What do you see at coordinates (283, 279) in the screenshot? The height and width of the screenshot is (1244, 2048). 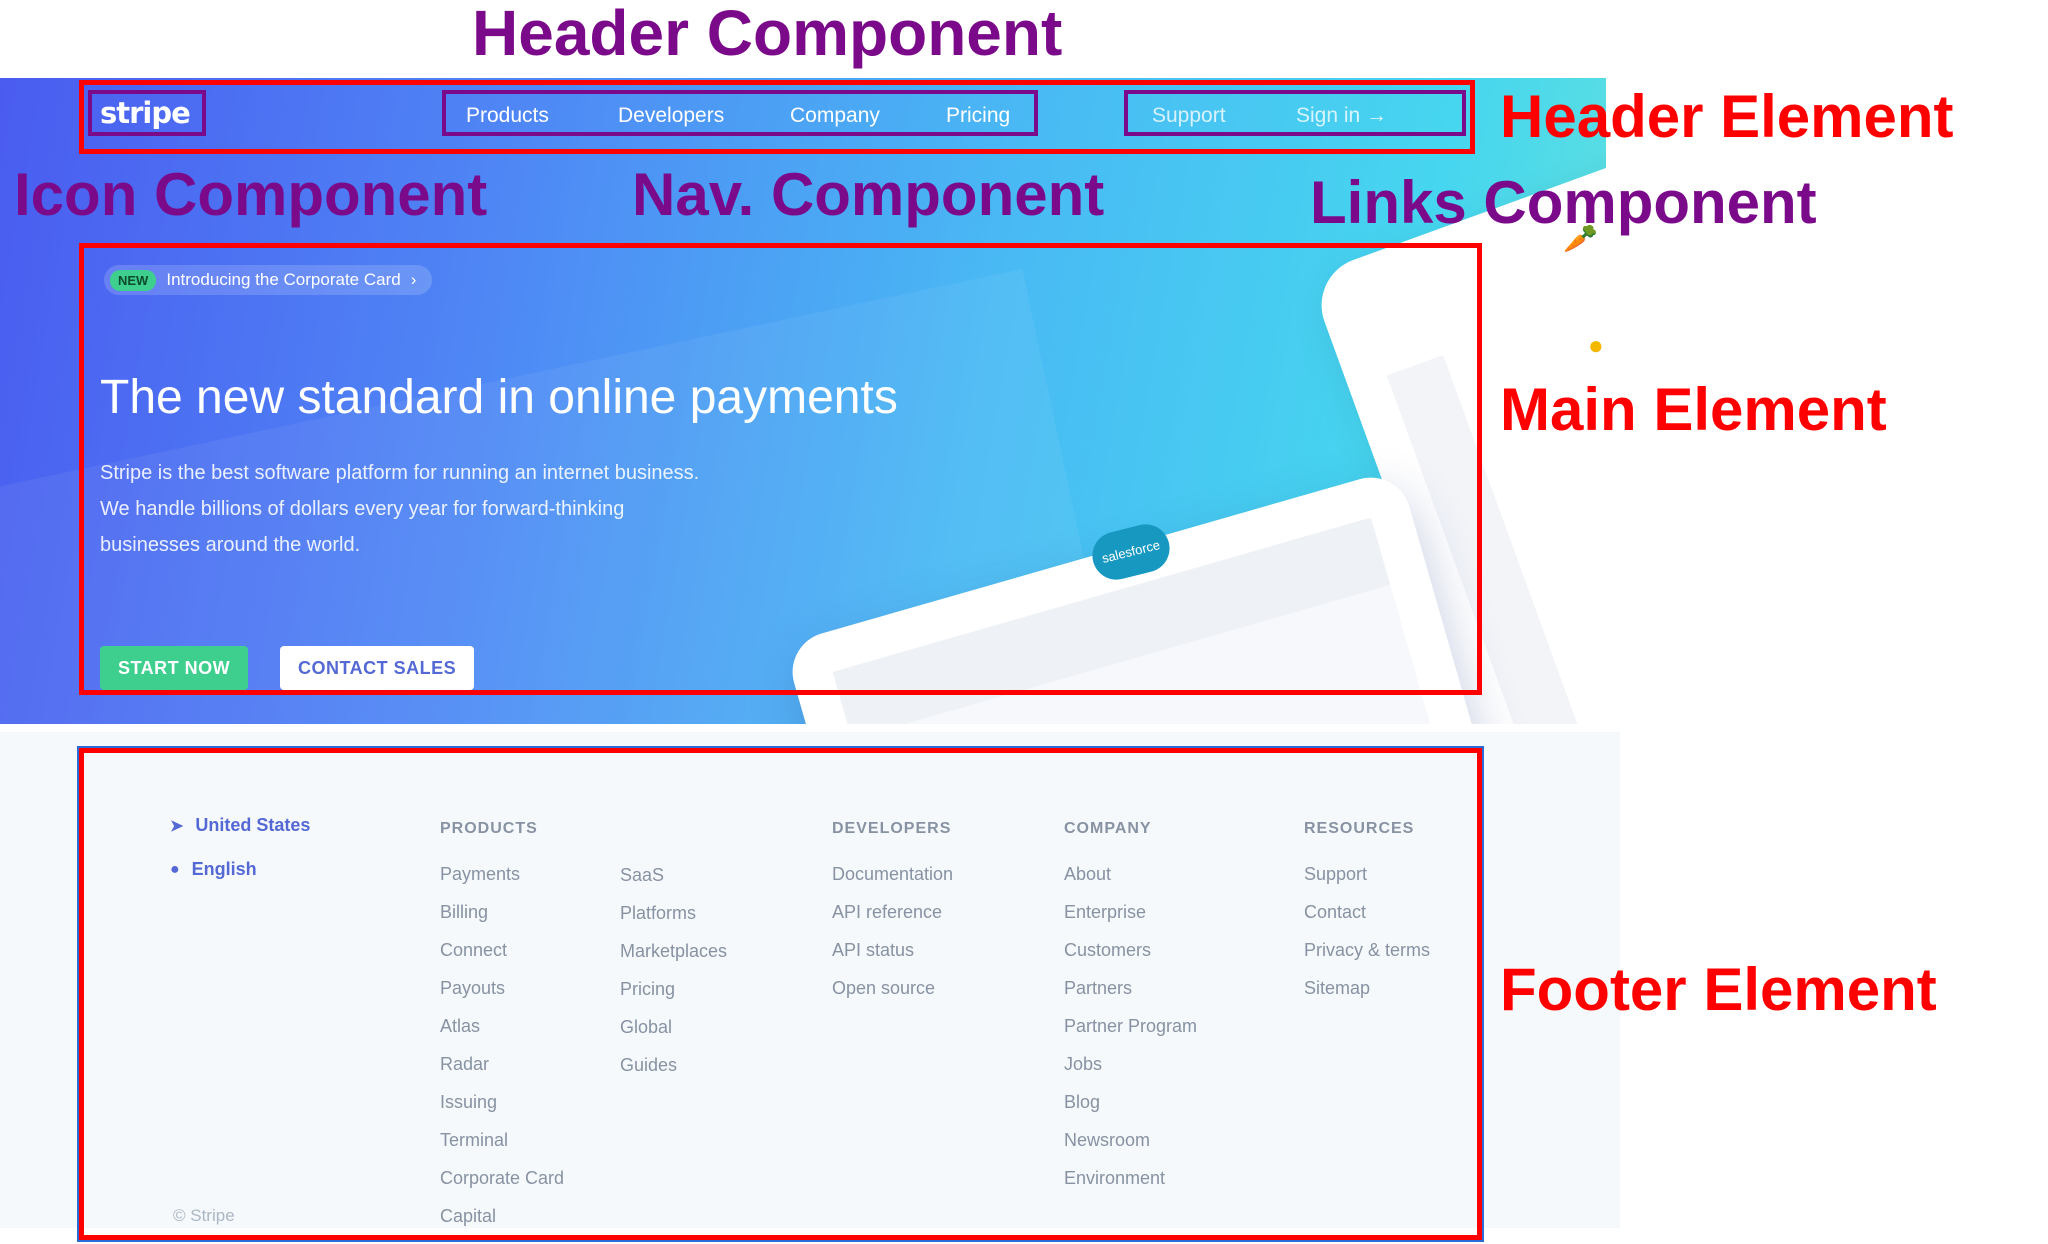 I see `announcement-text: Introducing the Corporate Card` at bounding box center [283, 279].